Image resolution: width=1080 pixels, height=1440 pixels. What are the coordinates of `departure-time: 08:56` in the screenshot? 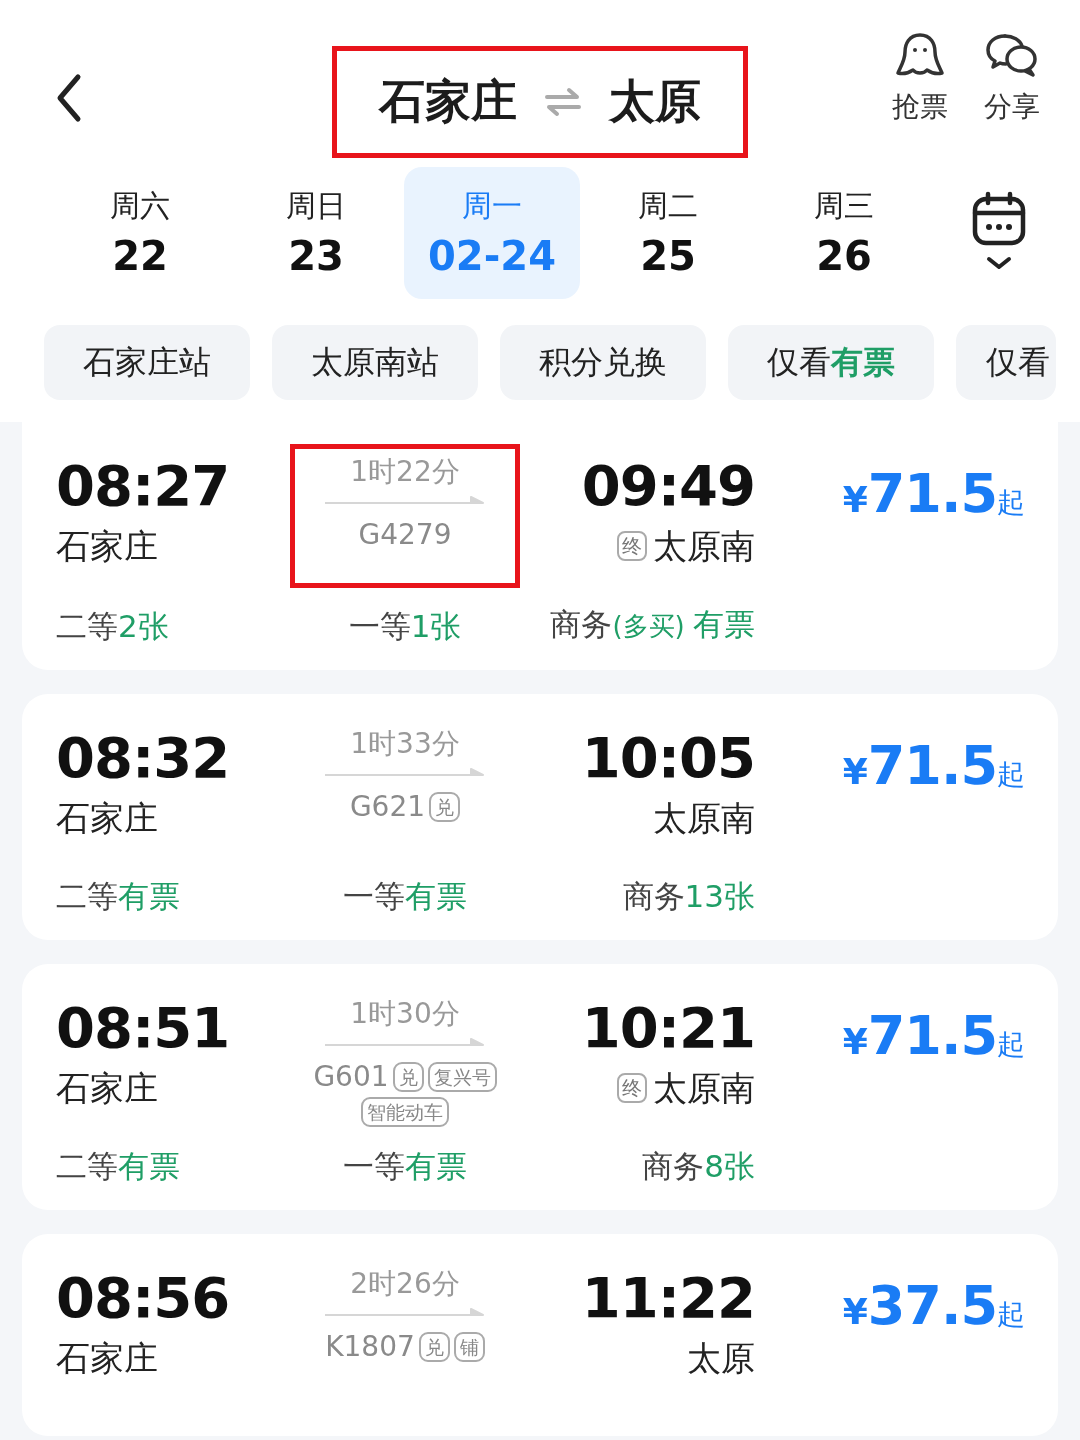 It's located at (143, 1298).